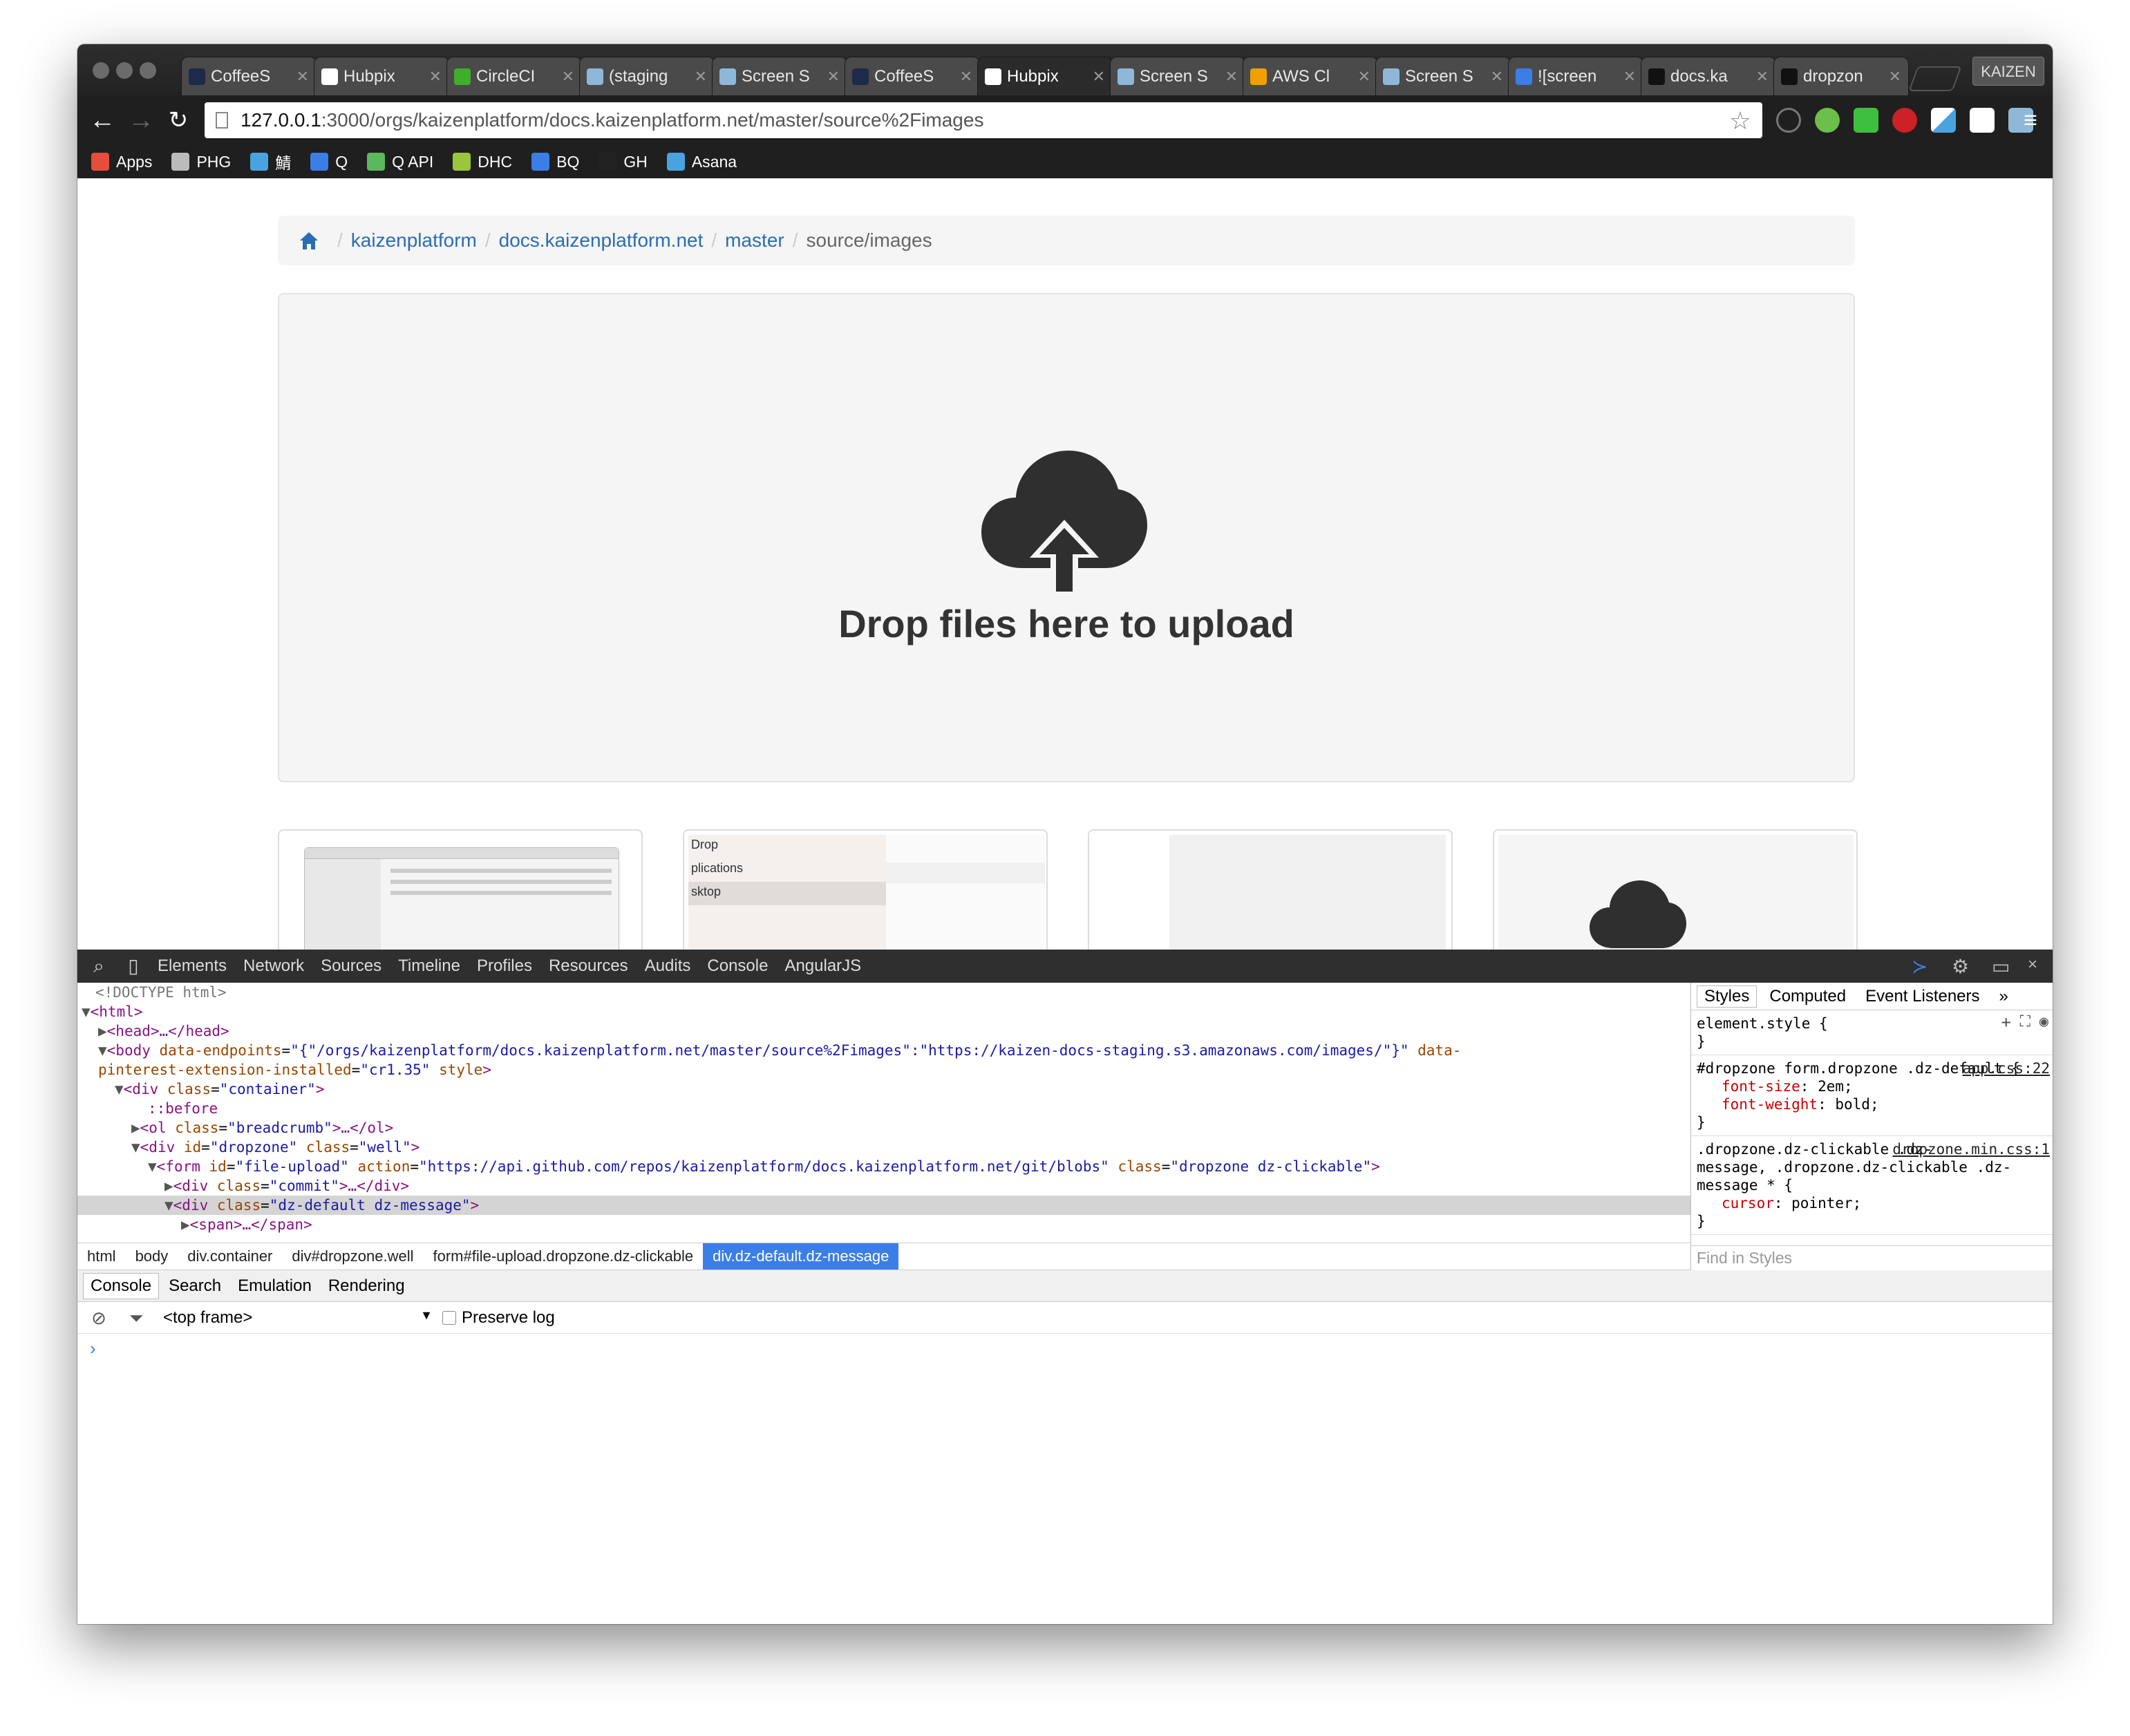  What do you see at coordinates (883, 1186) in the screenshot?
I see `dom-node: ▶<div class="commit">…</div>` at bounding box center [883, 1186].